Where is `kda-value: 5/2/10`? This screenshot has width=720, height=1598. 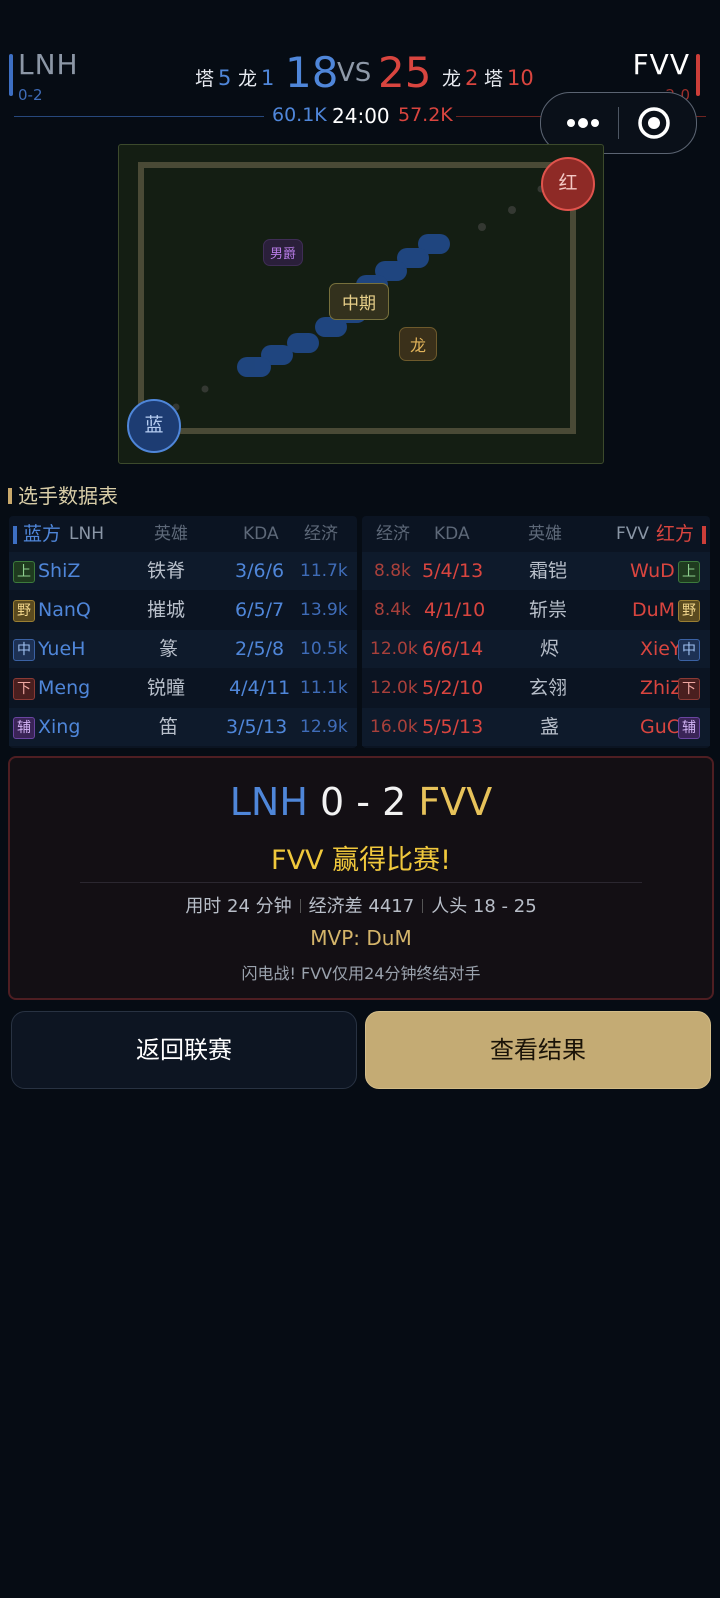 kda-value: 5/2/10 is located at coordinates (453, 688).